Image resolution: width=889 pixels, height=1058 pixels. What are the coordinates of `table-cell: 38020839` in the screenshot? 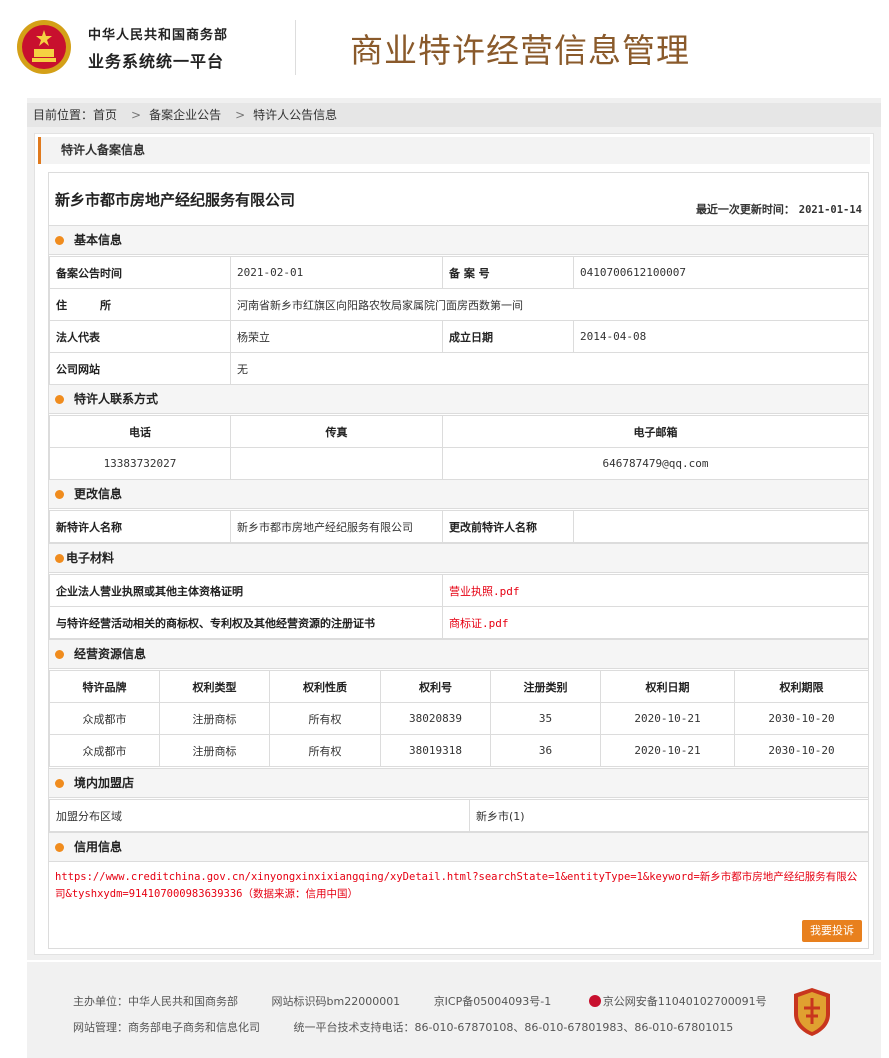 It's located at (435, 718).